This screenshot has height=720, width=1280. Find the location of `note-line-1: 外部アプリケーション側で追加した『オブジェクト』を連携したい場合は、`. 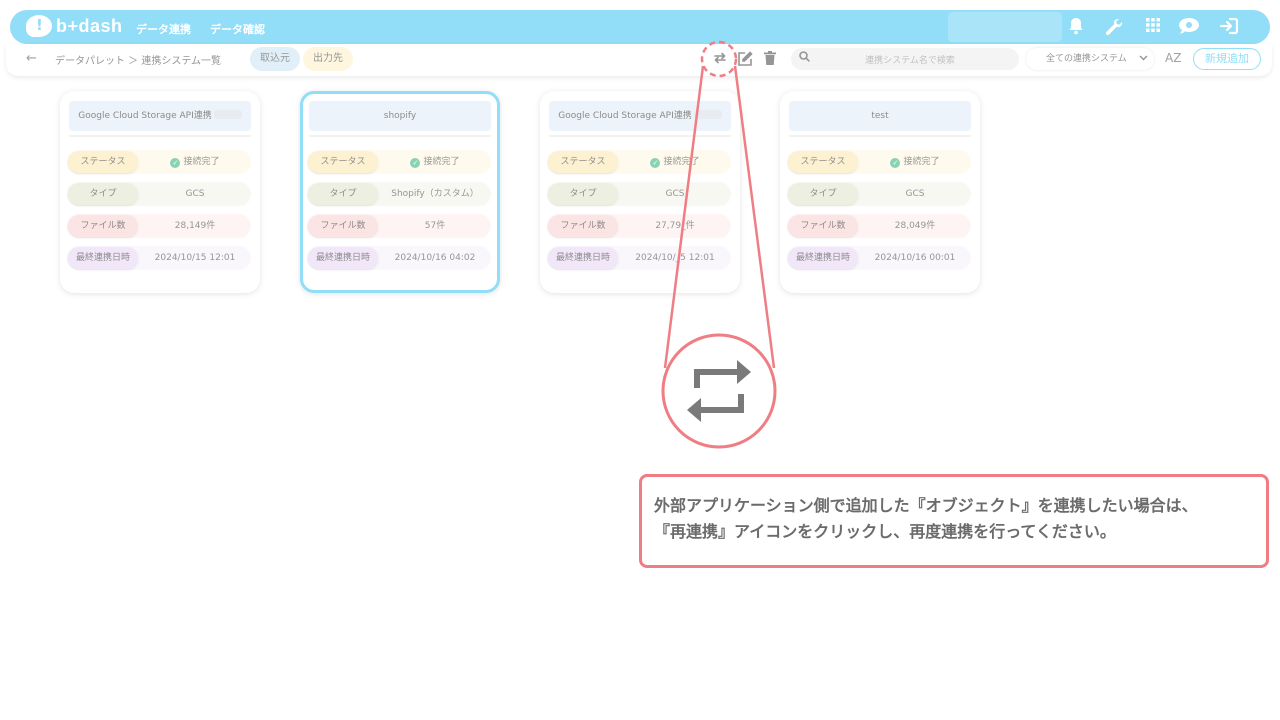

note-line-1: 外部アプリケーション側で追加した『オブジェクト』を連携したい場合は、 is located at coordinates (926, 505).